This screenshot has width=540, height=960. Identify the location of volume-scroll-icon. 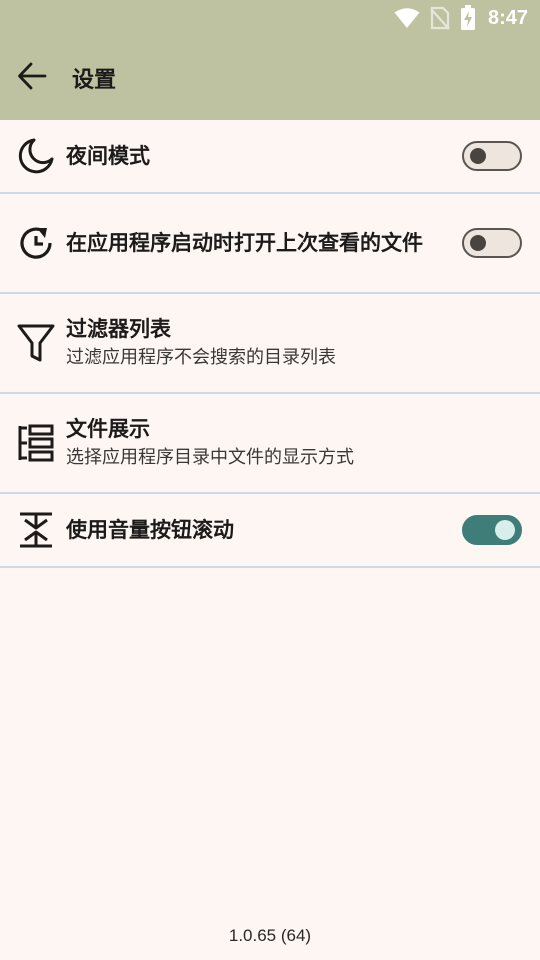
(36, 530).